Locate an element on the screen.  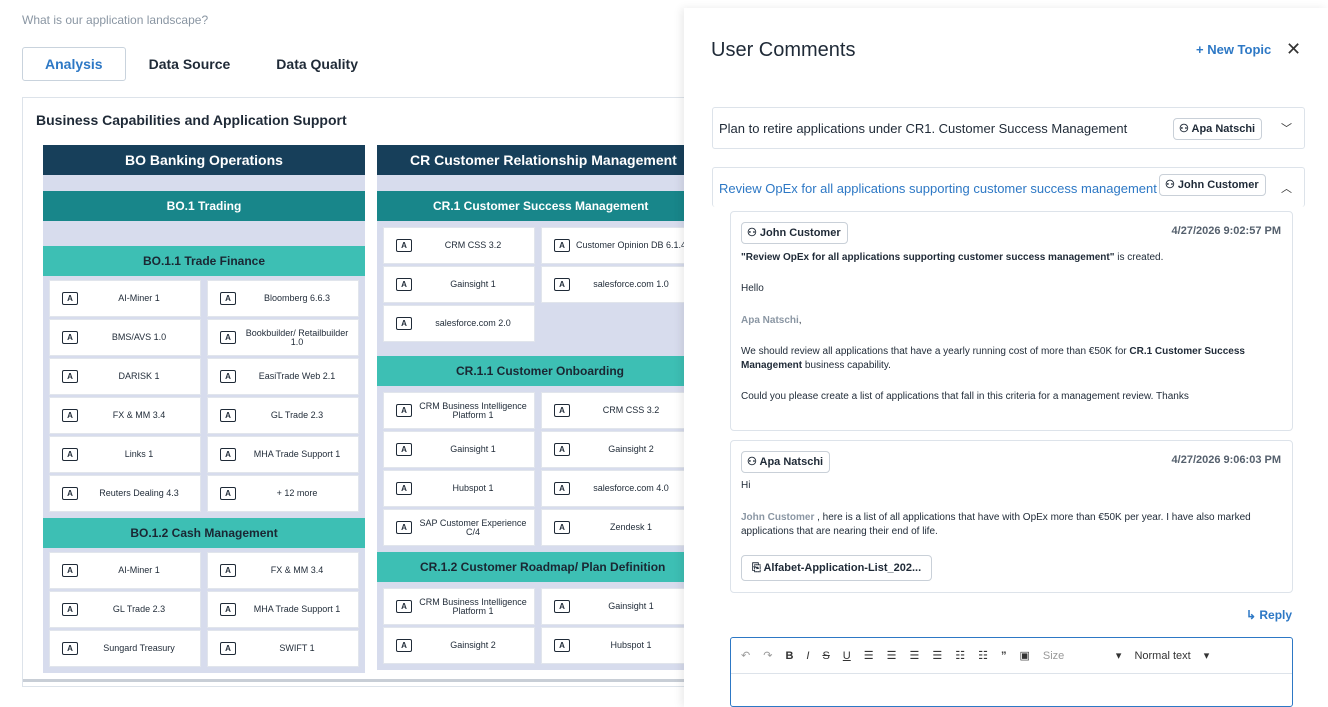
align-left-icon: ☰ is located at coordinates (869, 655).